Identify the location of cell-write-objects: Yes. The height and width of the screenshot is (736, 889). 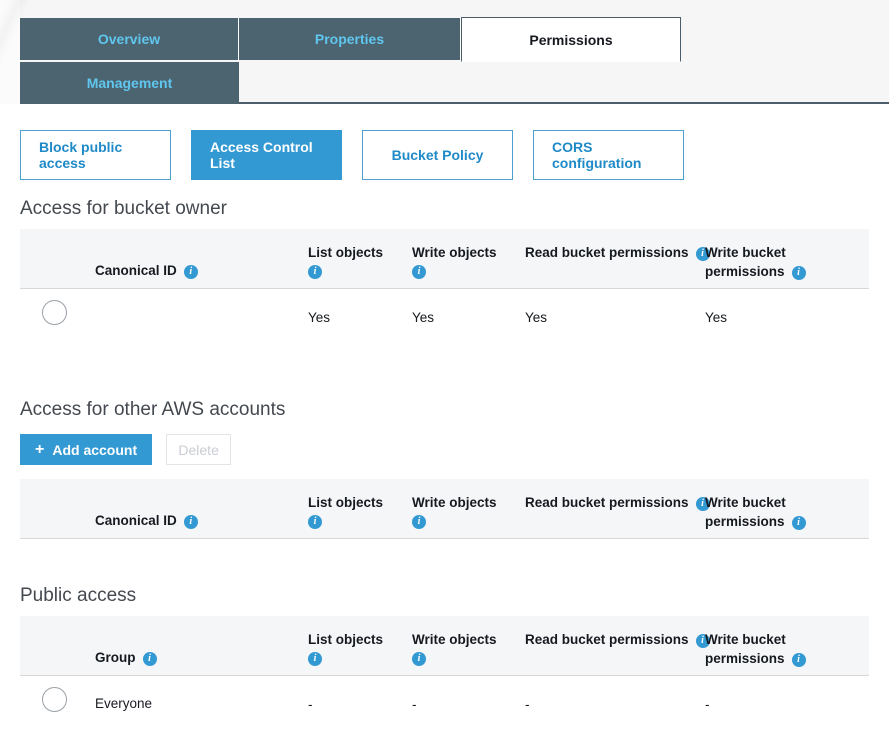
(423, 317).